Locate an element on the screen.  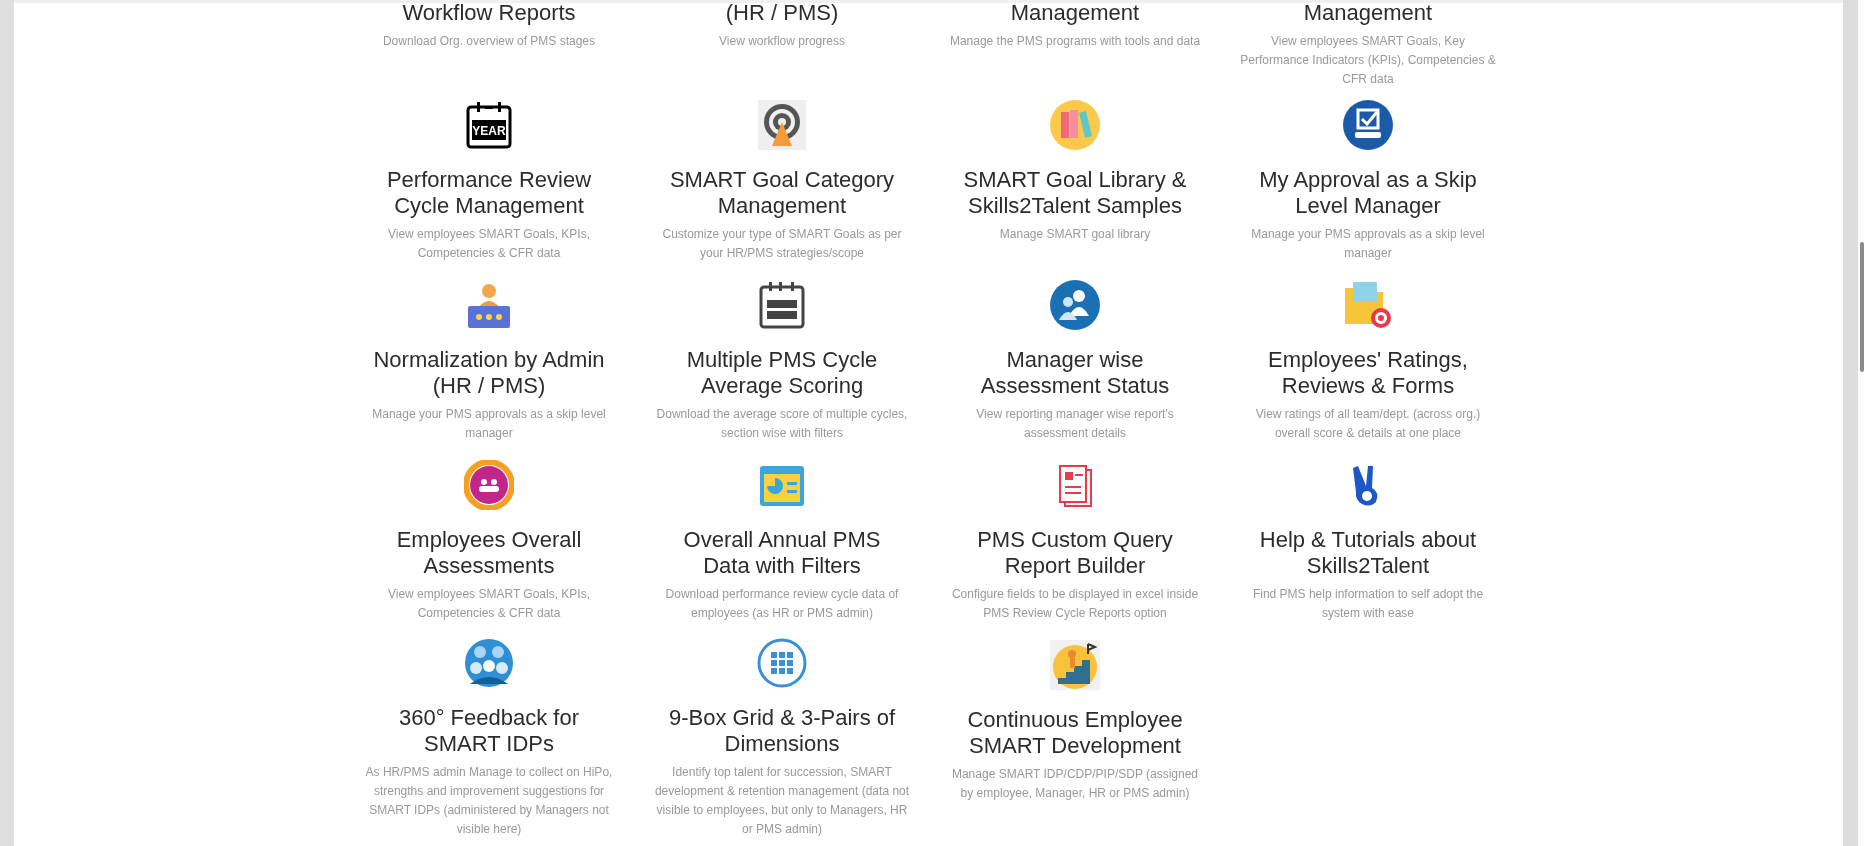
card-description: Download the average score of multiple cycles, section wise with filters is located at coordinates (782, 424).